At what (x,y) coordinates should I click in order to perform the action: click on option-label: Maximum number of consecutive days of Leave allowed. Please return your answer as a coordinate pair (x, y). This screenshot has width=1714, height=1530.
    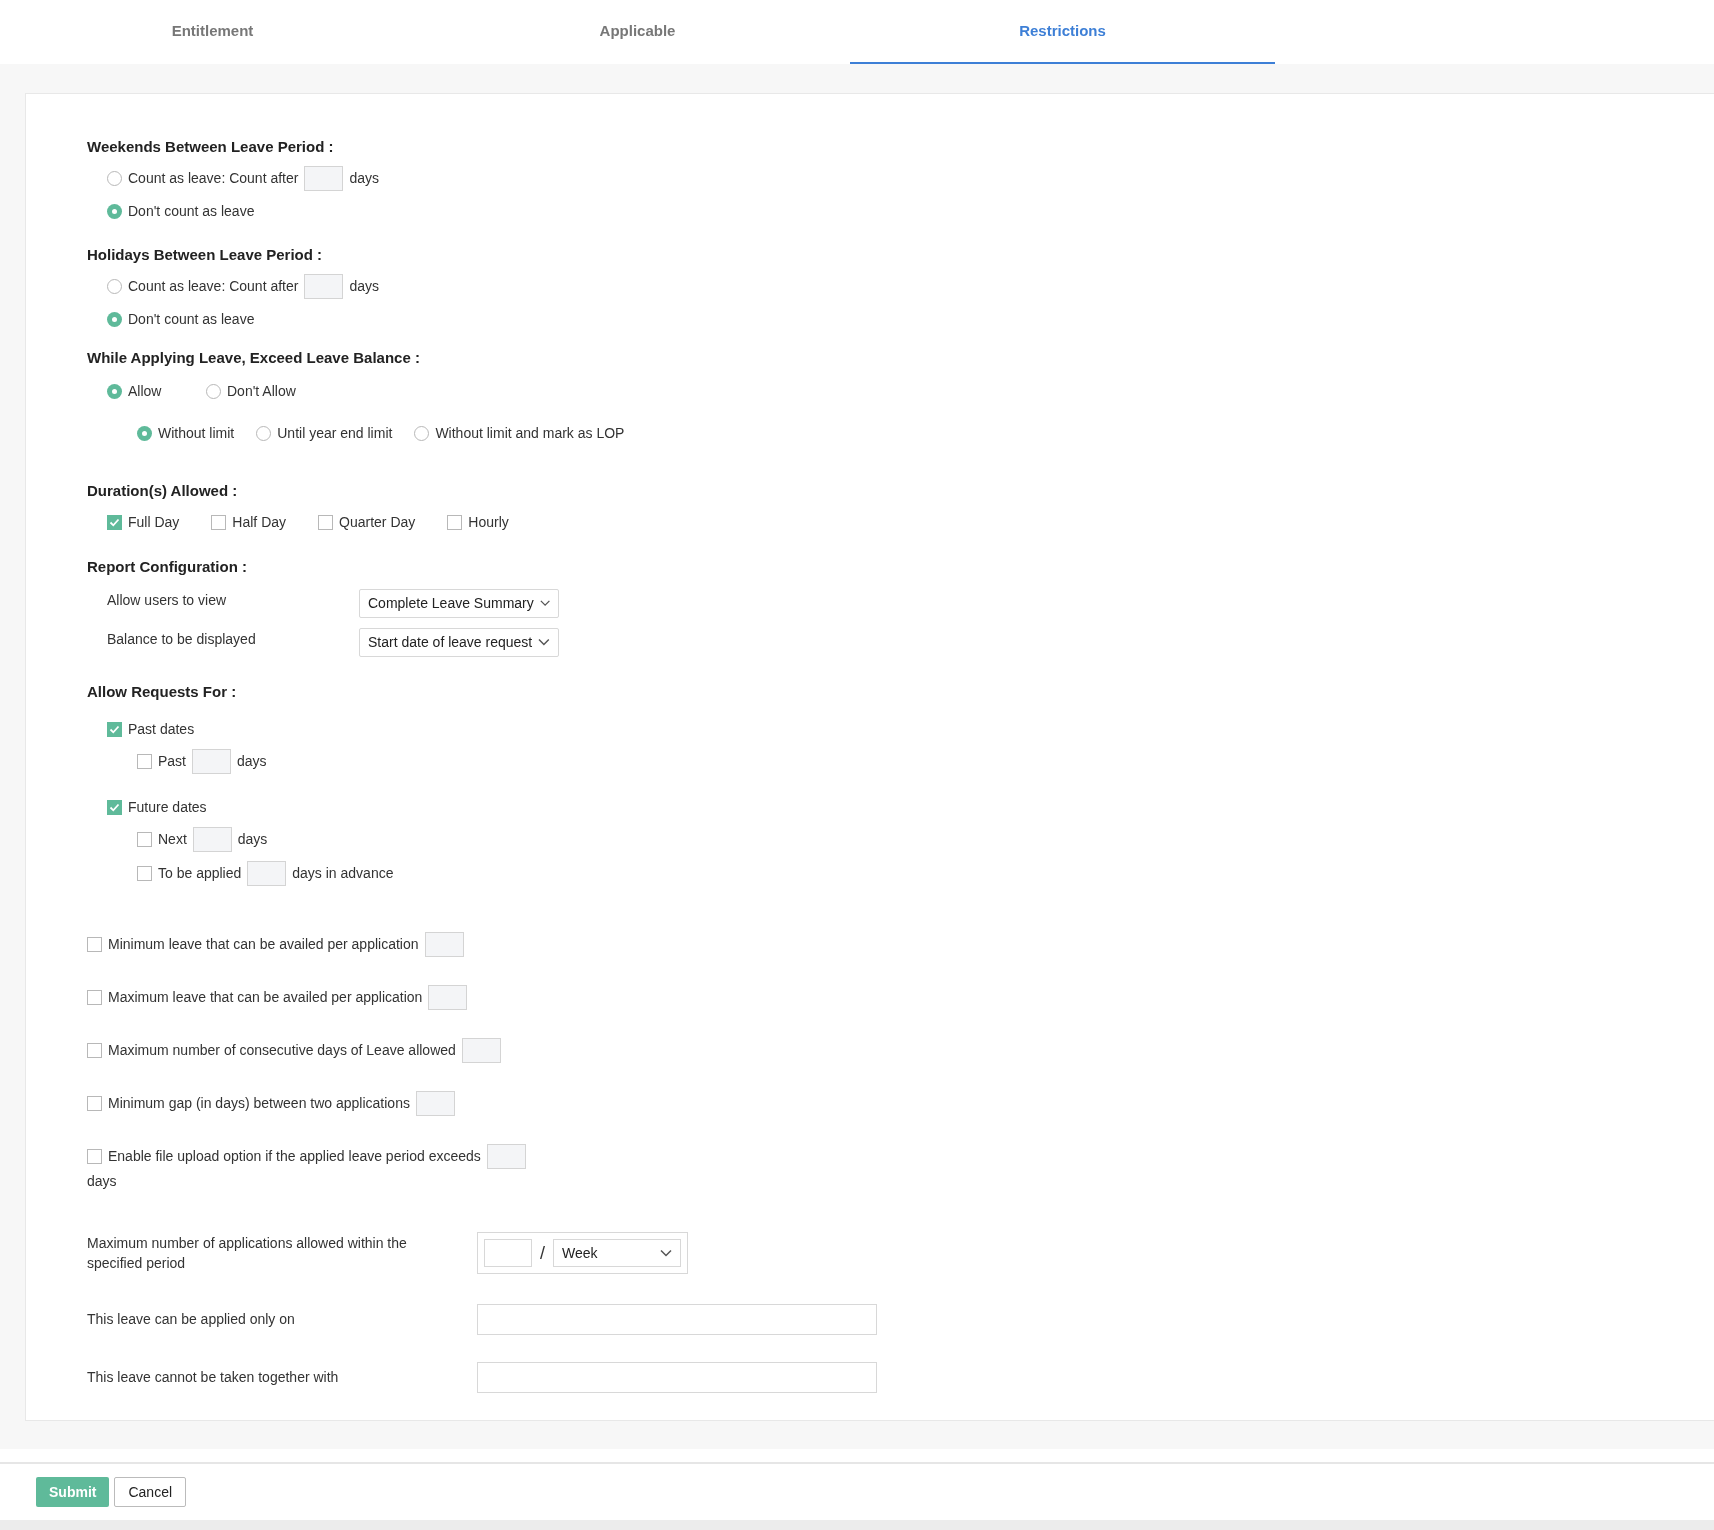
    Looking at the image, I should click on (282, 1050).